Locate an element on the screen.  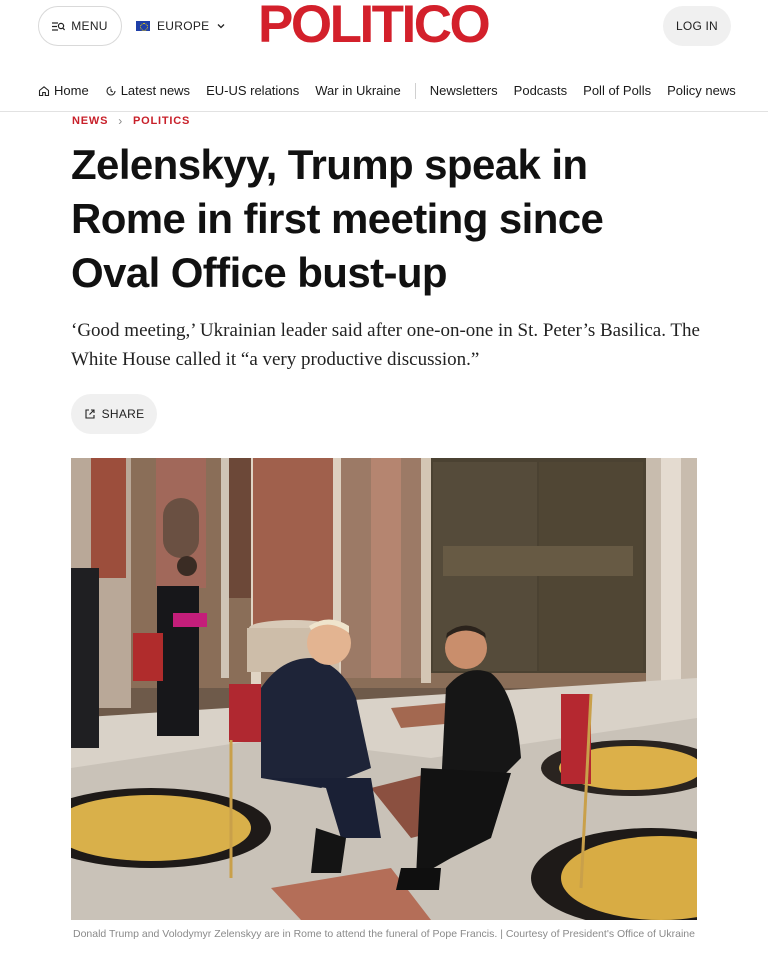
nav-item-poll-of-polls: Poll of Polls is located at coordinates (617, 90).